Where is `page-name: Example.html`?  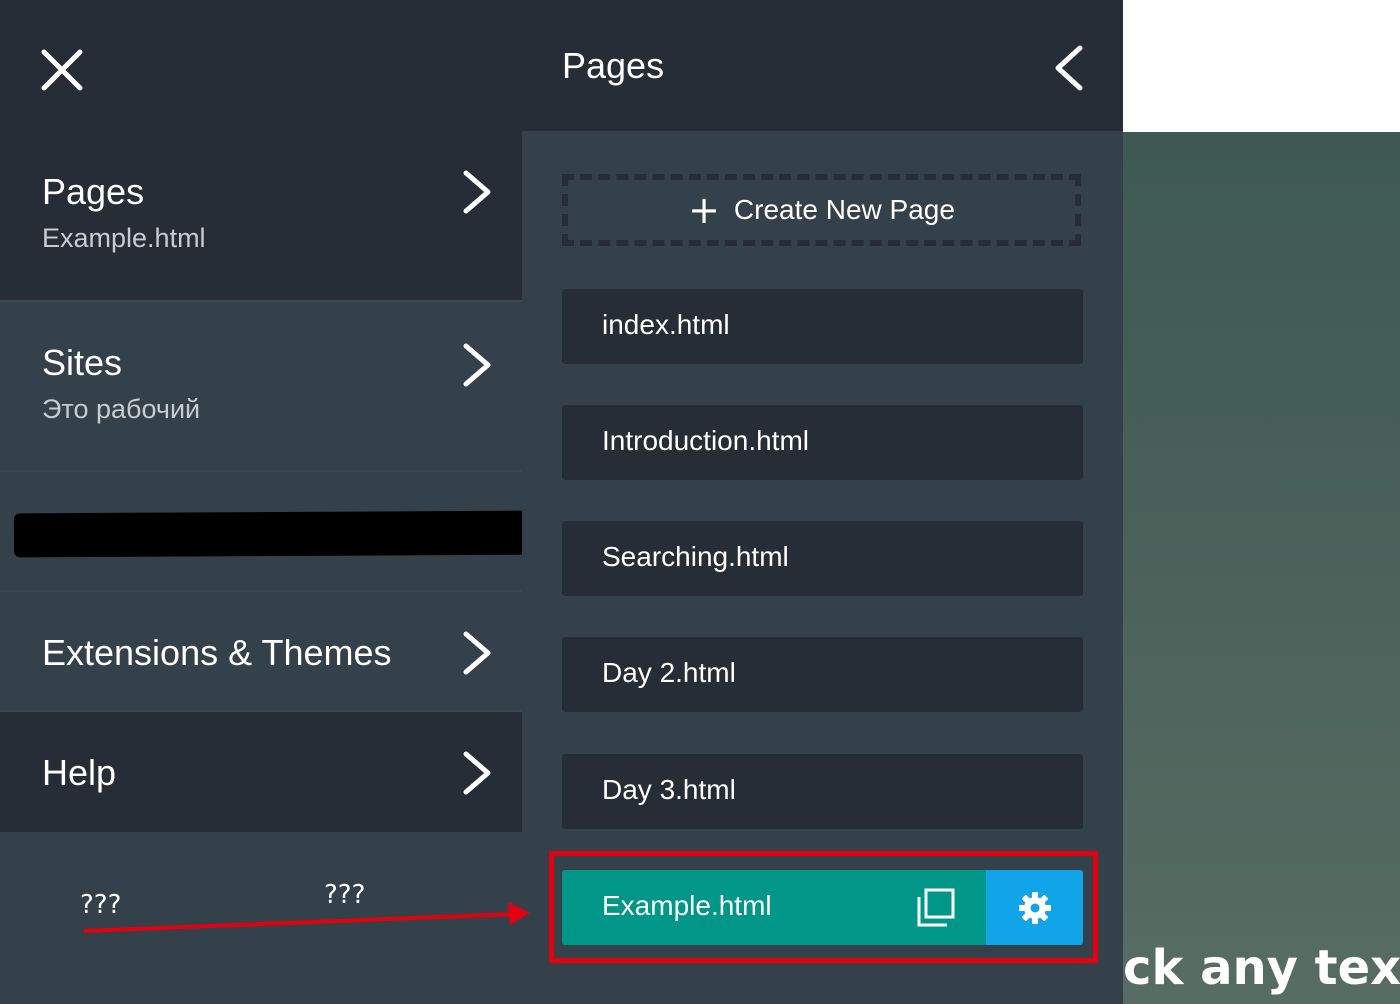 page-name: Example.html is located at coordinates (687, 905).